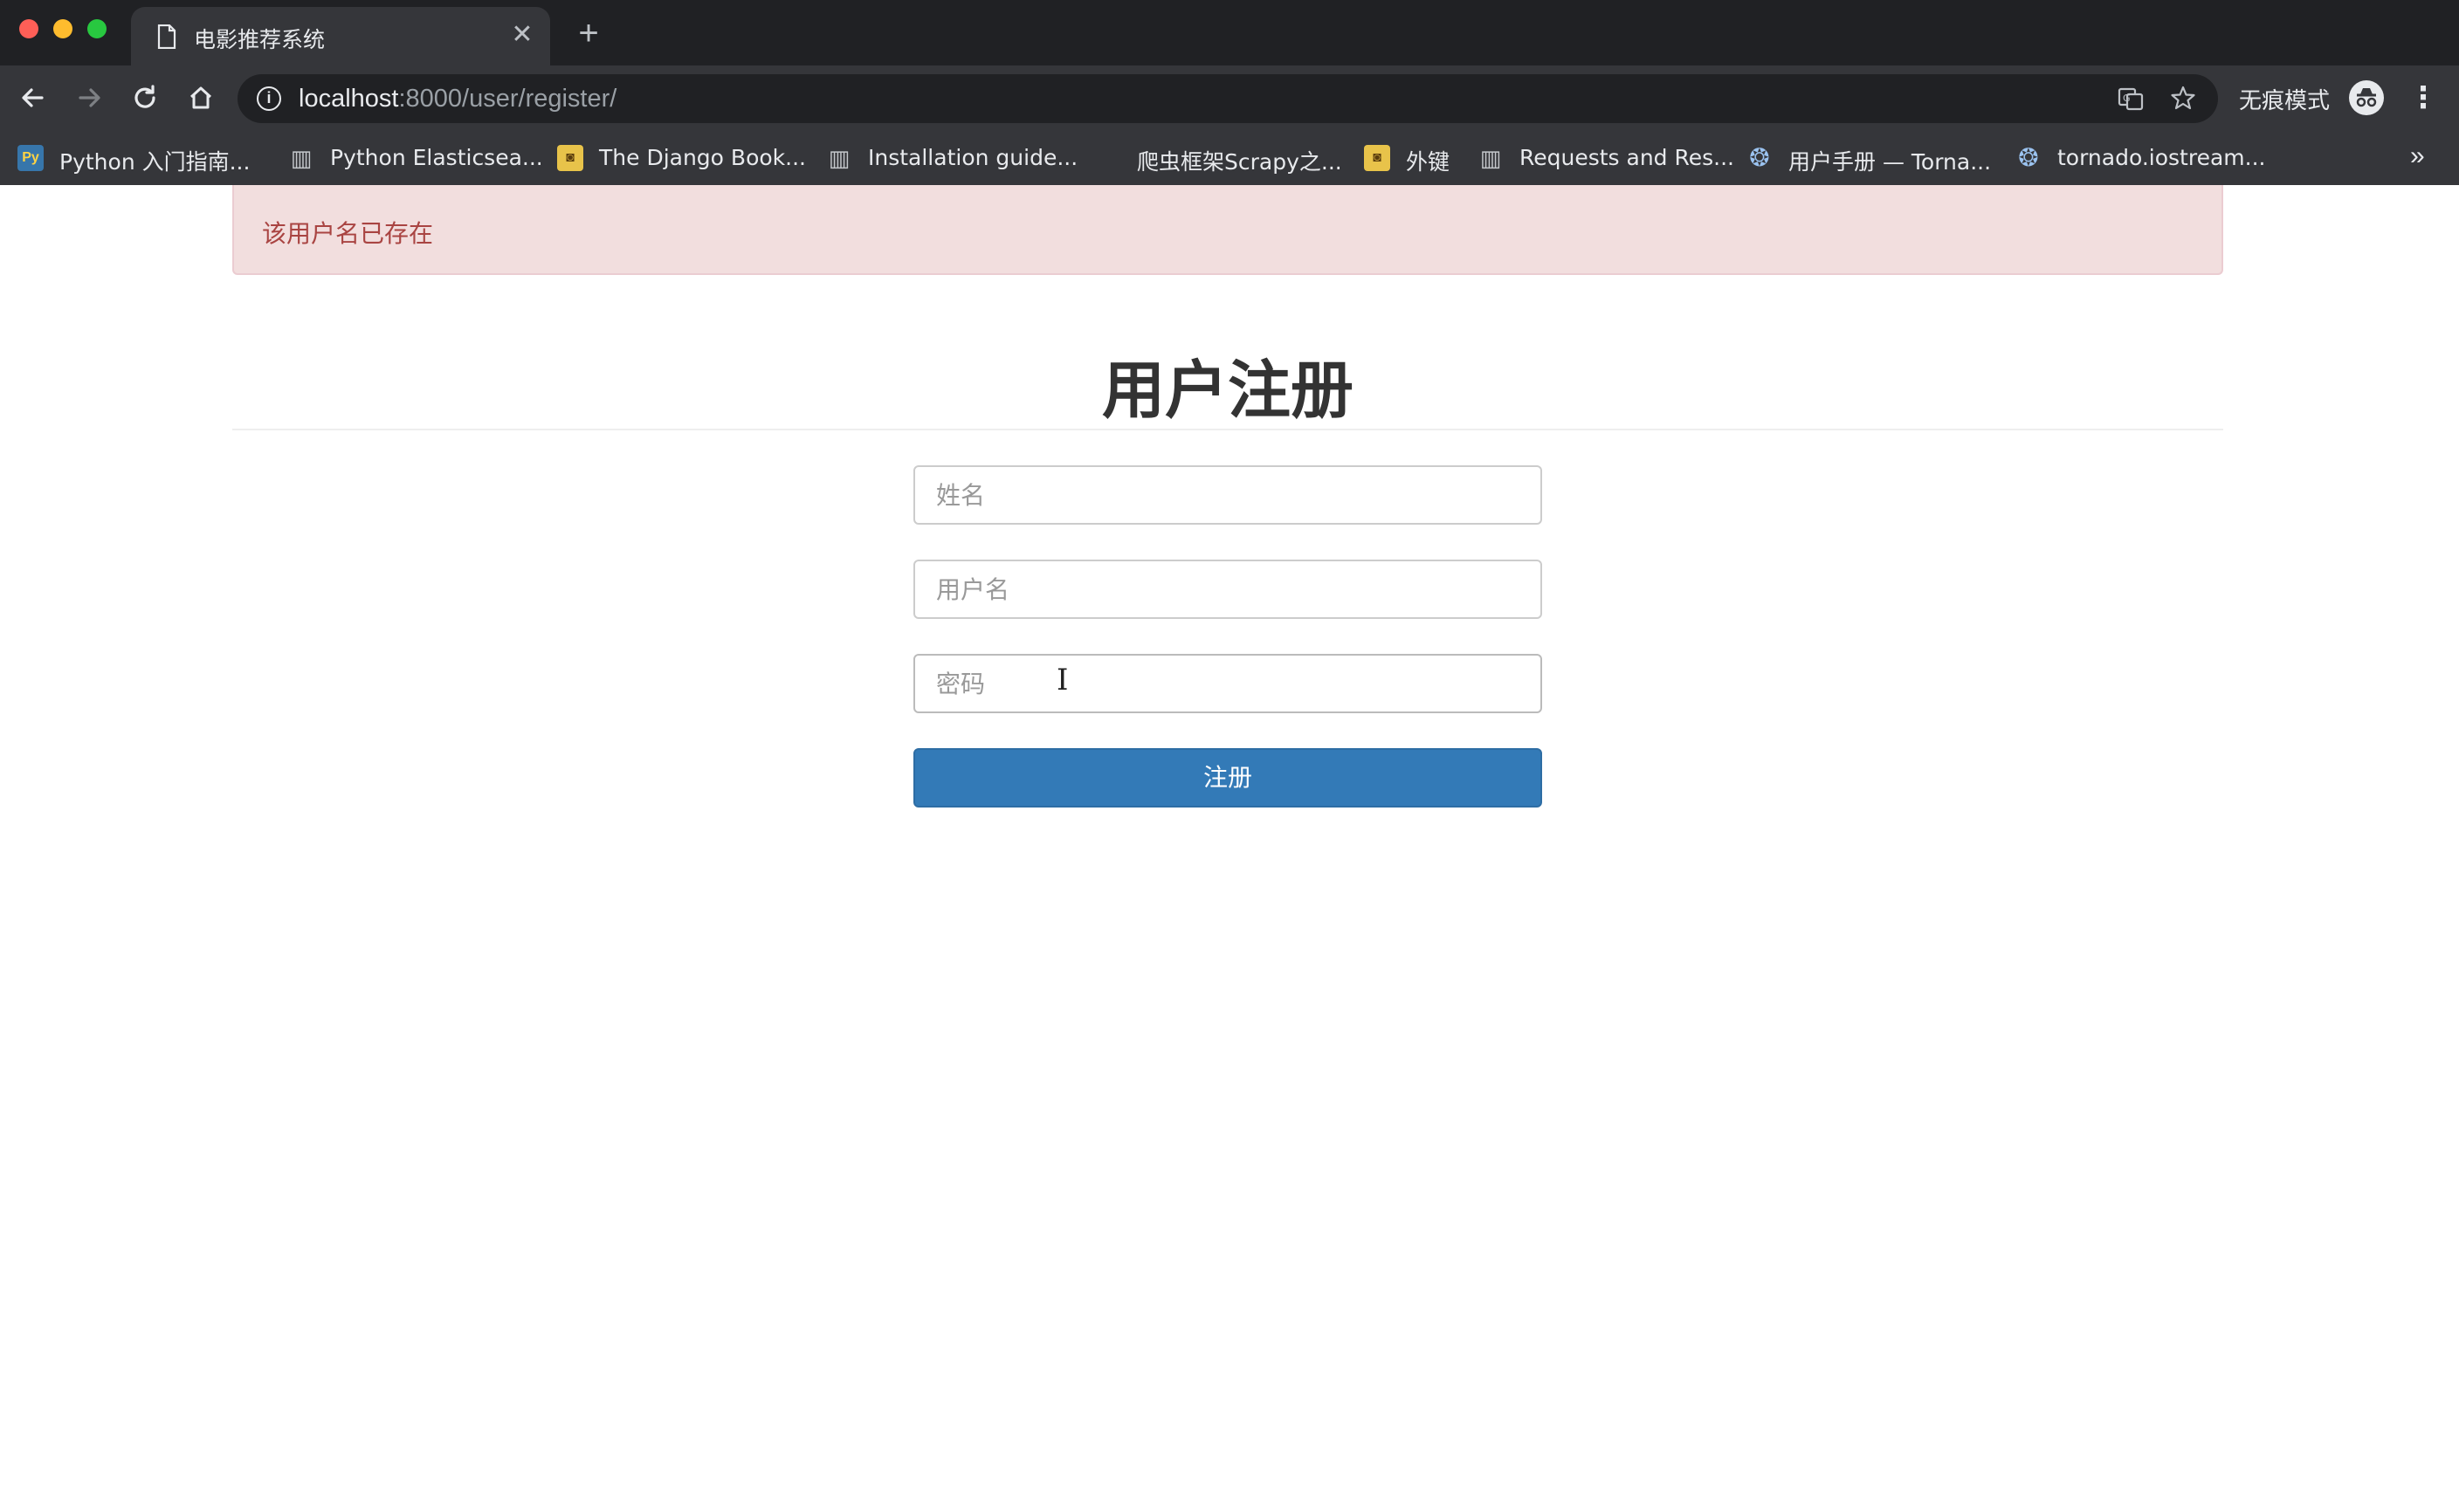 The width and height of the screenshot is (2459, 1512). What do you see at coordinates (588, 33) in the screenshot?
I see `new-tab-icon: +` at bounding box center [588, 33].